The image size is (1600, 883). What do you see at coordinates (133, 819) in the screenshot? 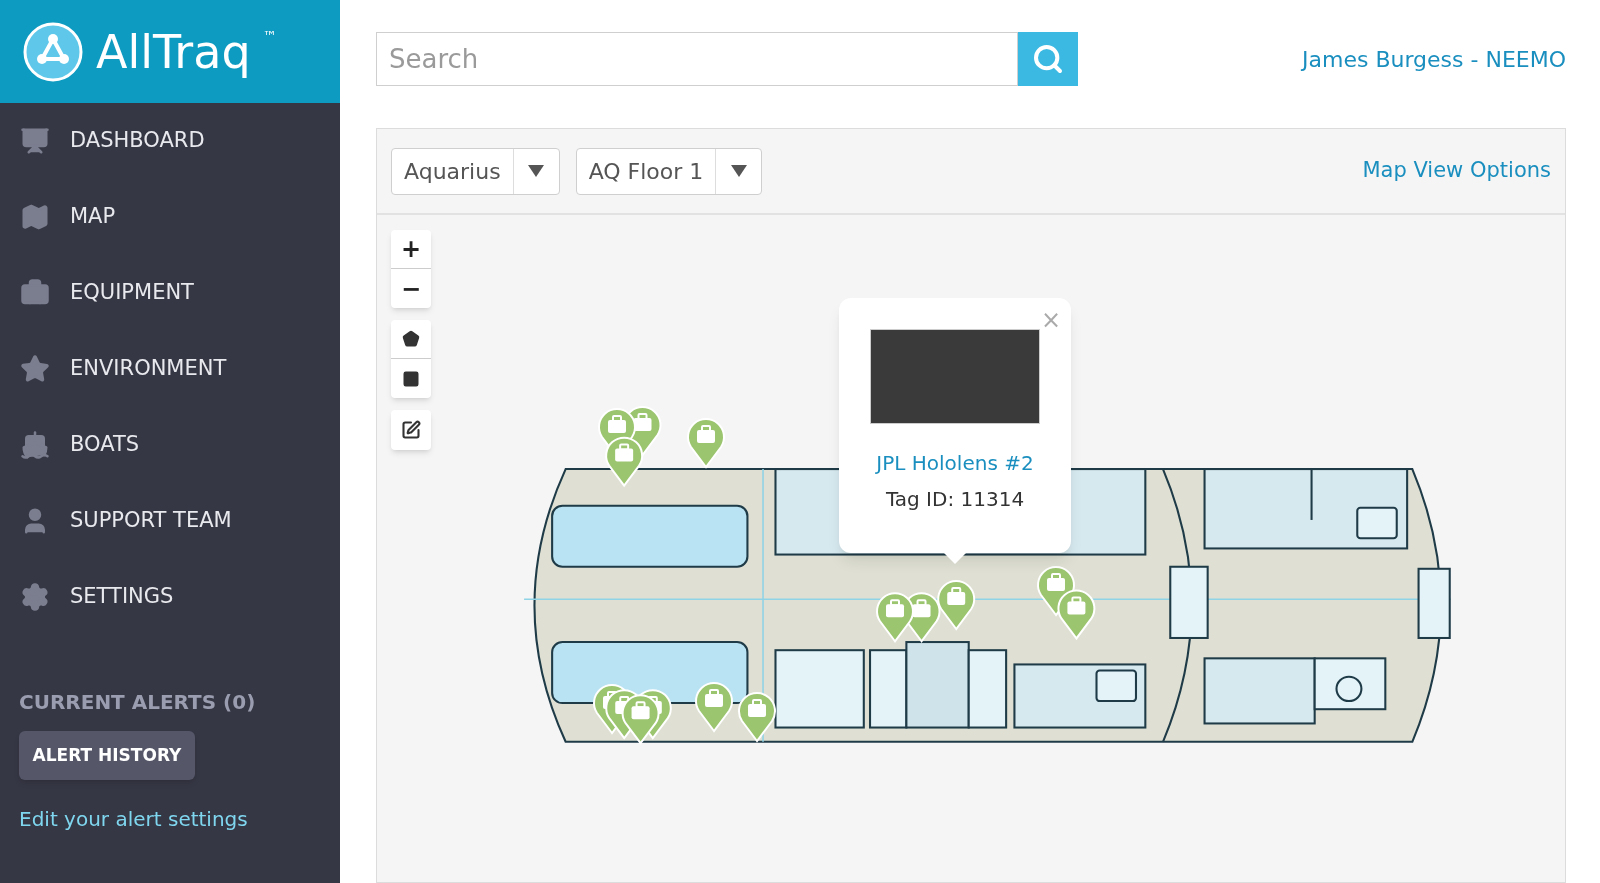
I see `alert-settings-link: Edit your alert settings` at bounding box center [133, 819].